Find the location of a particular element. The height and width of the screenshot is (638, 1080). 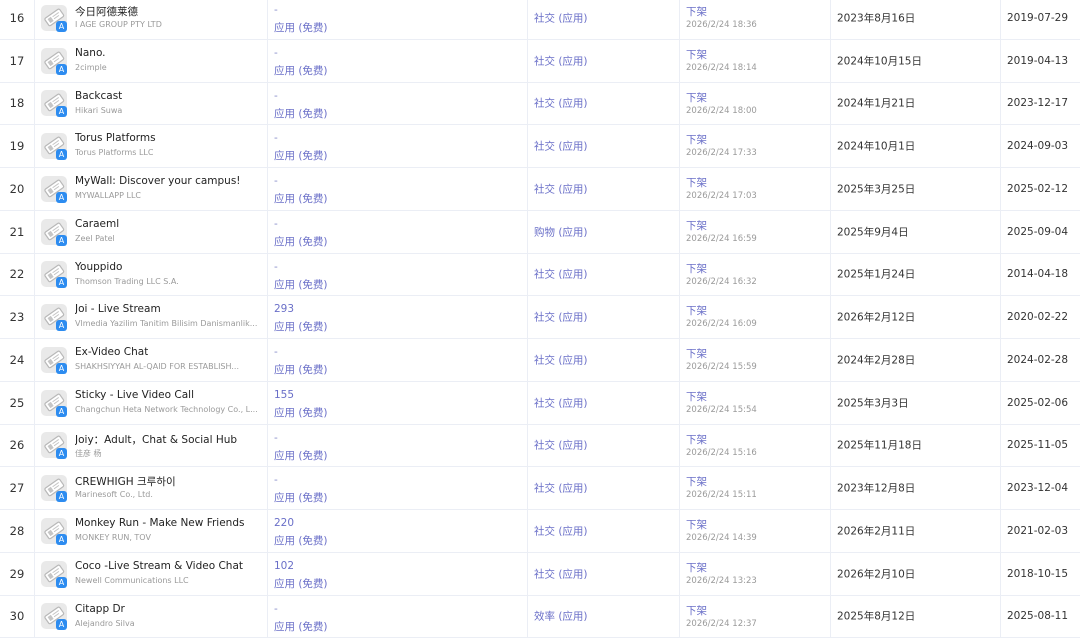

app-cell: A 今日阿德莱德 I AGE GROUP PTY LTD is located at coordinates (150, 19).